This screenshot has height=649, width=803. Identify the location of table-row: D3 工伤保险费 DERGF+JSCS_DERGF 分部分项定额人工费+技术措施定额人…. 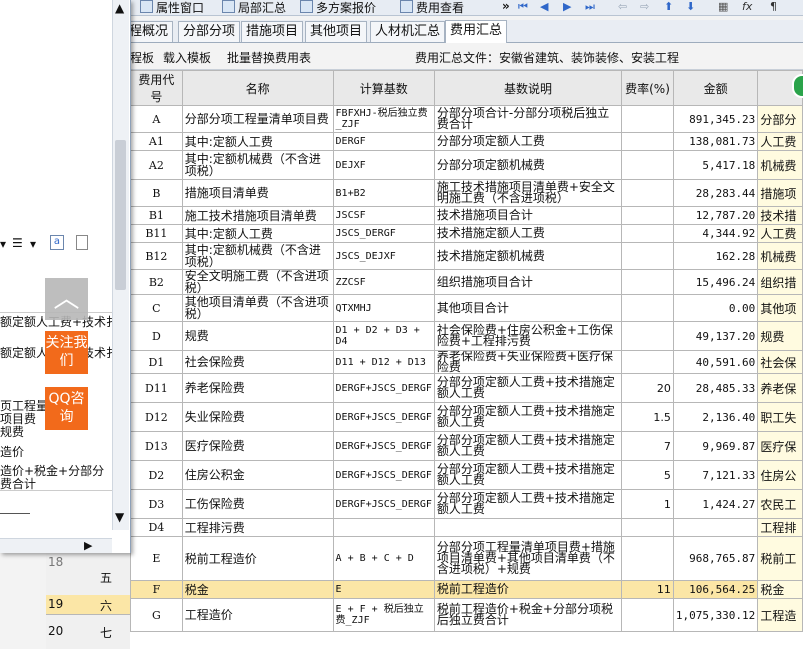
(466, 504).